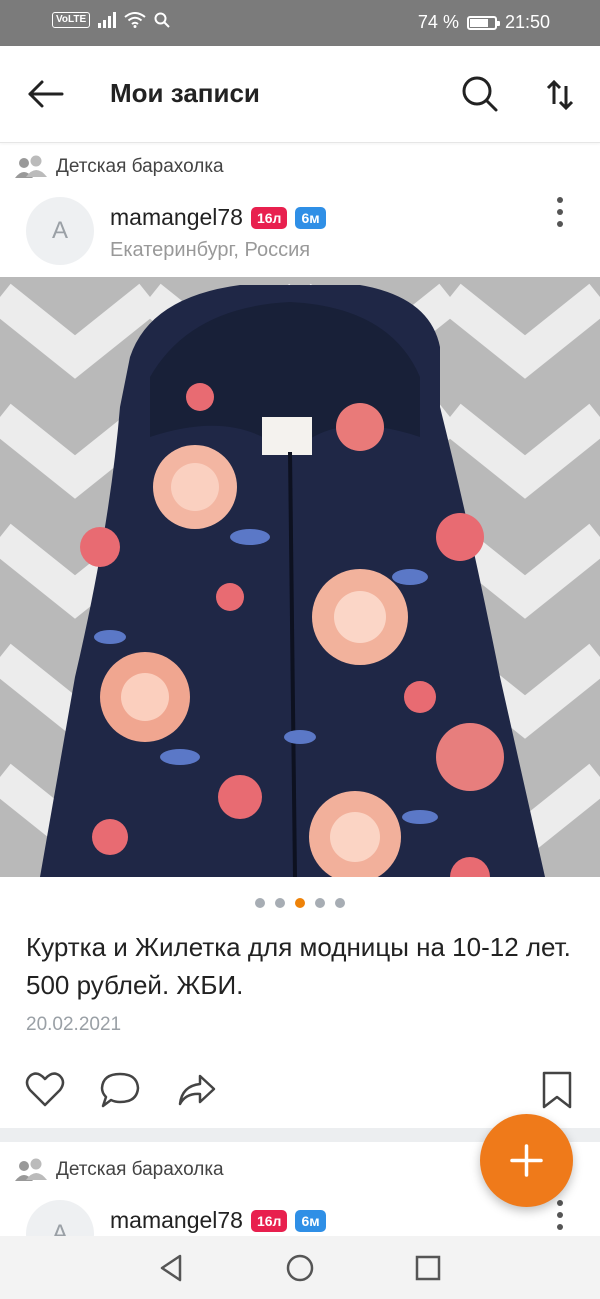 This screenshot has height=1299, width=600. Describe the element at coordinates (120, 1090) in the screenshot. I see `comment-icon` at that location.